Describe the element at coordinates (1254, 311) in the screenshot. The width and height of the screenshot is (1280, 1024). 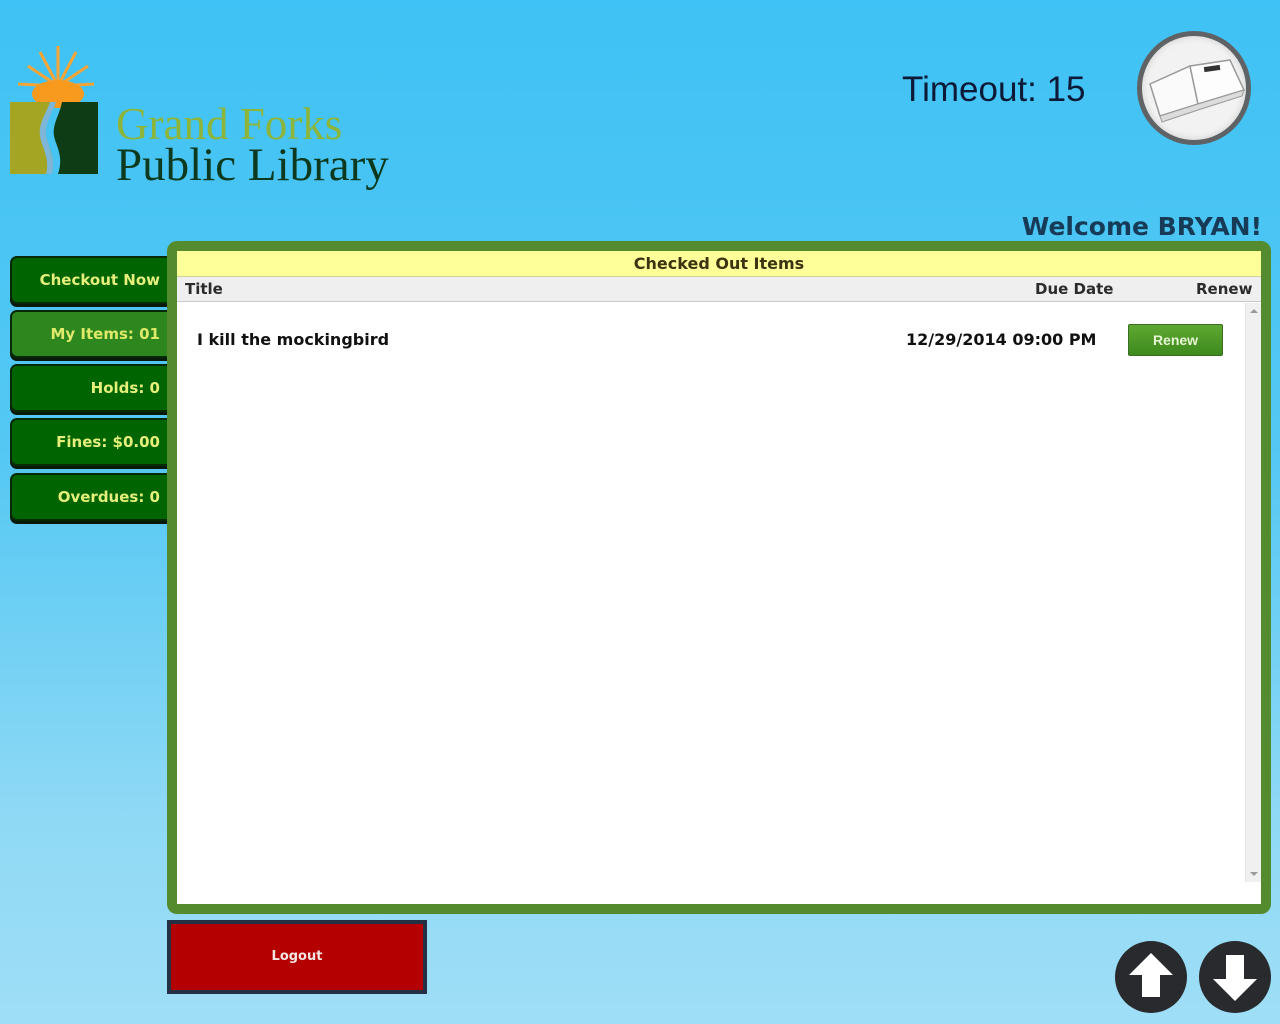
I see `scroll-up-arrow-icon` at that location.